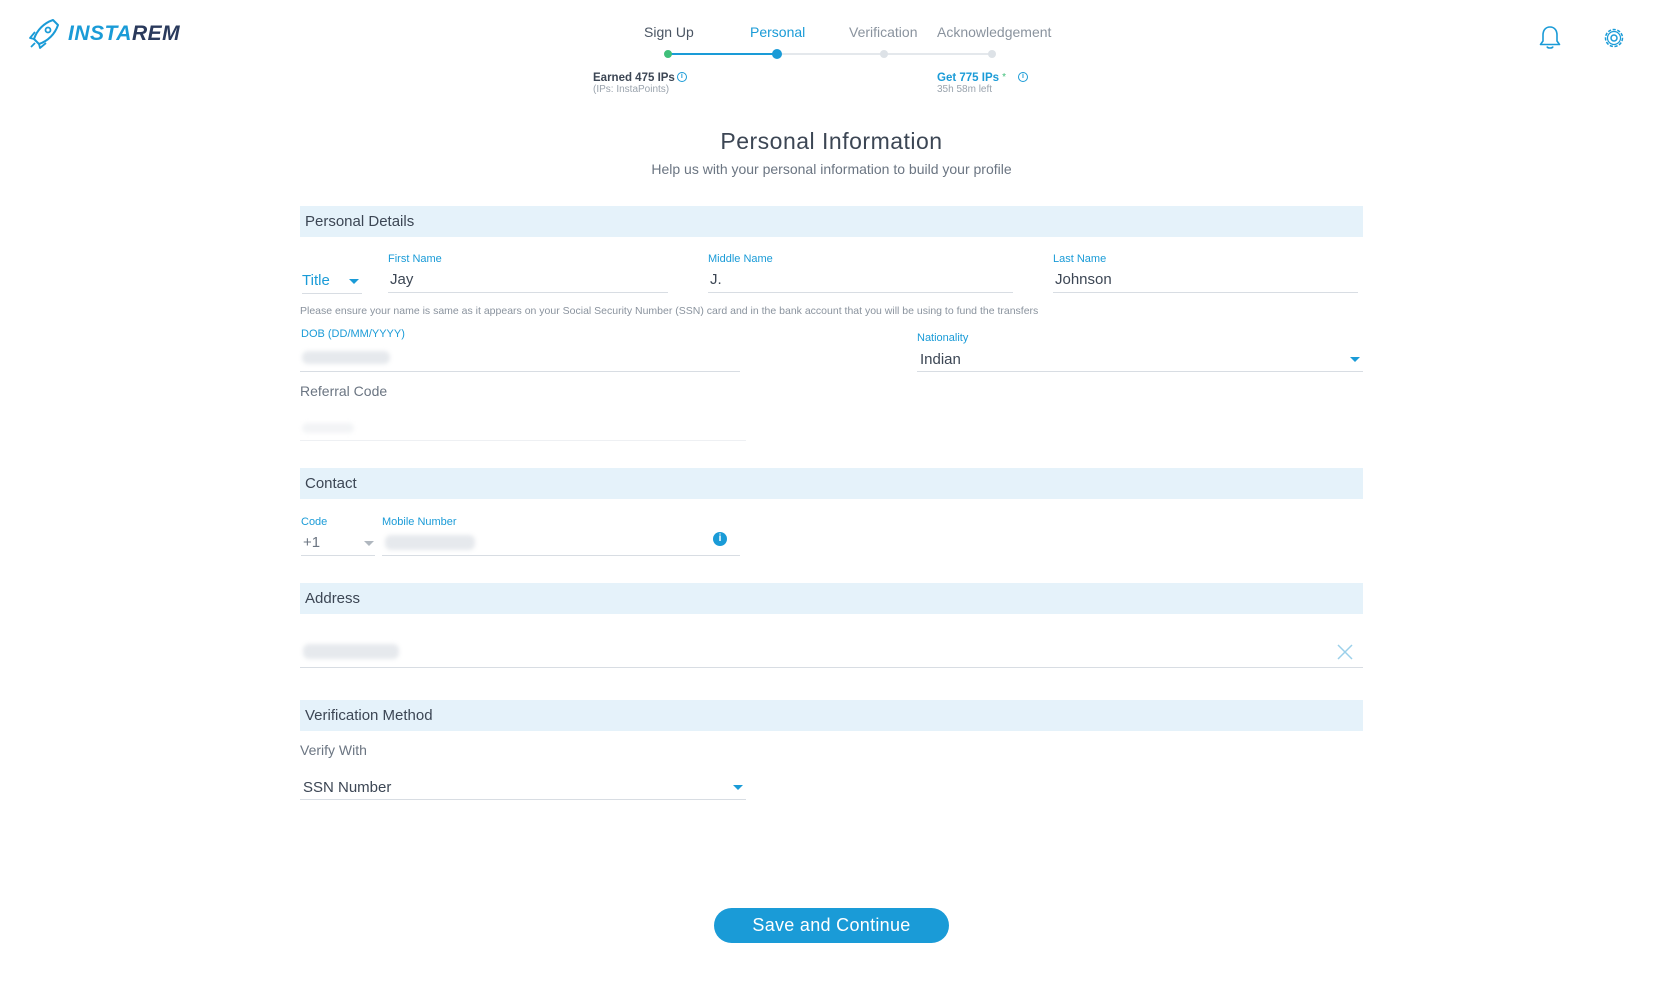 The height and width of the screenshot is (987, 1663). What do you see at coordinates (338, 555) in the screenshot?
I see `code-underline` at bounding box center [338, 555].